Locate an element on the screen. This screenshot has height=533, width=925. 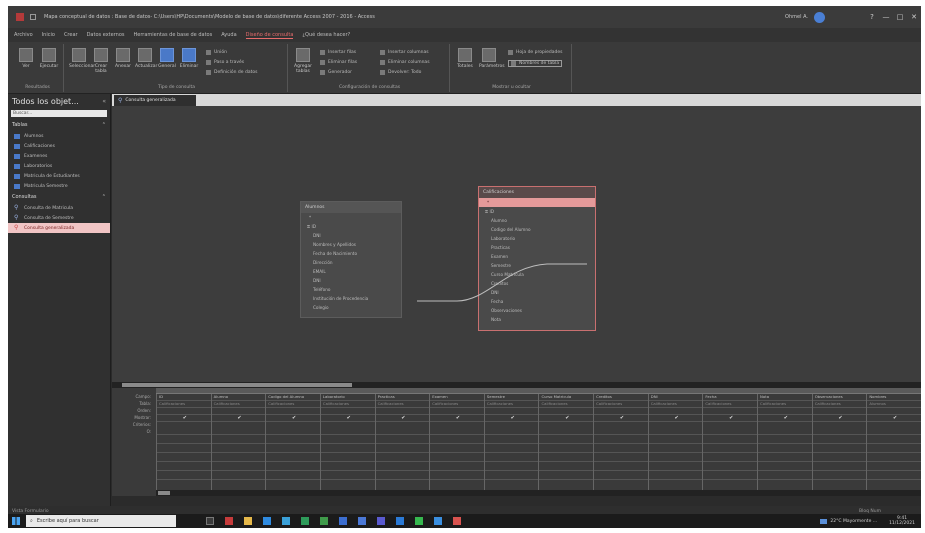
field: Practicas is located at coordinates (537, 247).